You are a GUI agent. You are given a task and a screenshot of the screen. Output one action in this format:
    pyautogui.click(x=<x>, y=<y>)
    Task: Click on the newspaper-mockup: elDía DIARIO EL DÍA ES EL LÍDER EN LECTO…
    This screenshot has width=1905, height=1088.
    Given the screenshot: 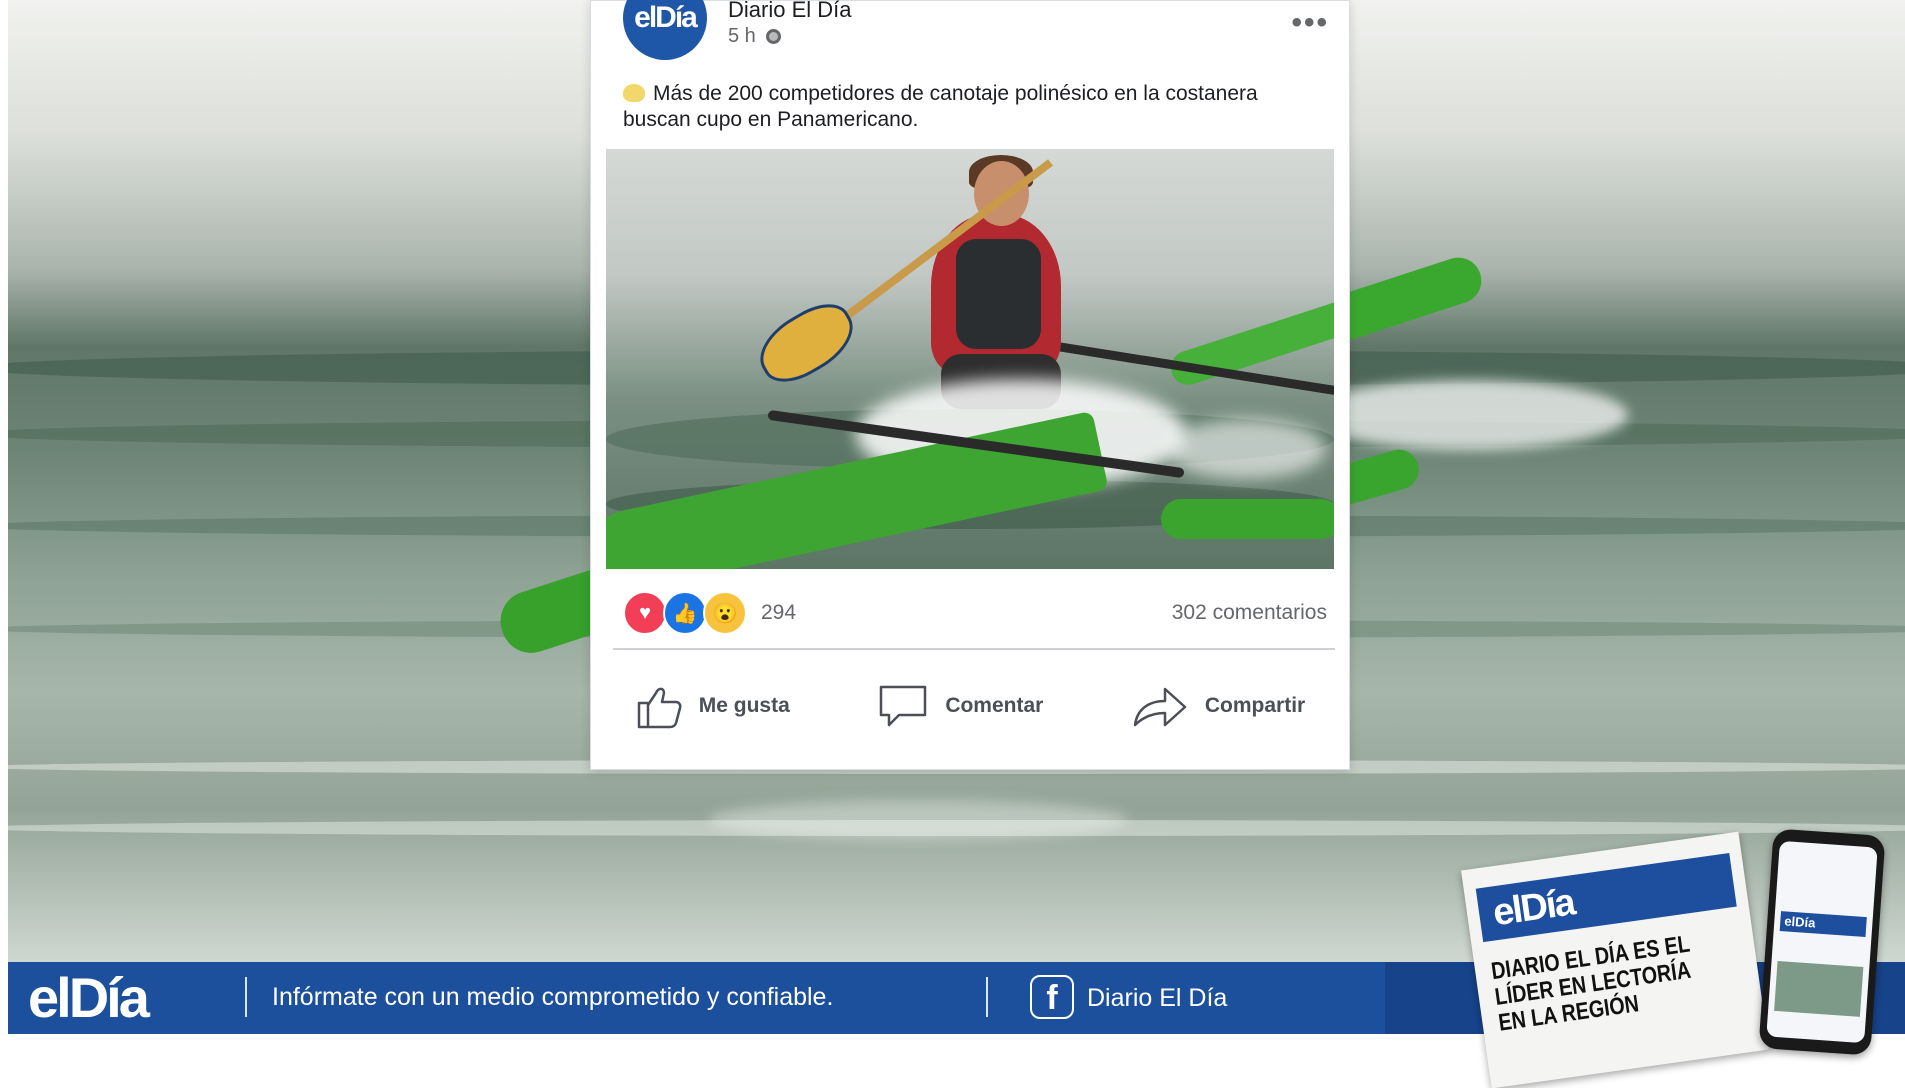 What is the action you would take?
    pyautogui.click(x=1615, y=959)
    